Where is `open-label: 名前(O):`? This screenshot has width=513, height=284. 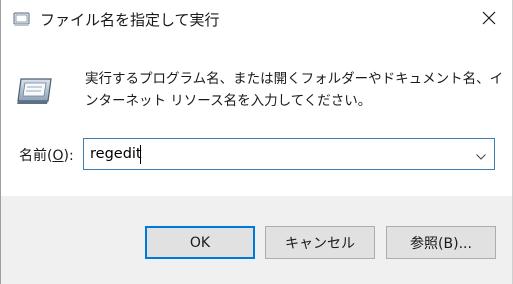 open-label: 名前(O): is located at coordinates (46, 156).